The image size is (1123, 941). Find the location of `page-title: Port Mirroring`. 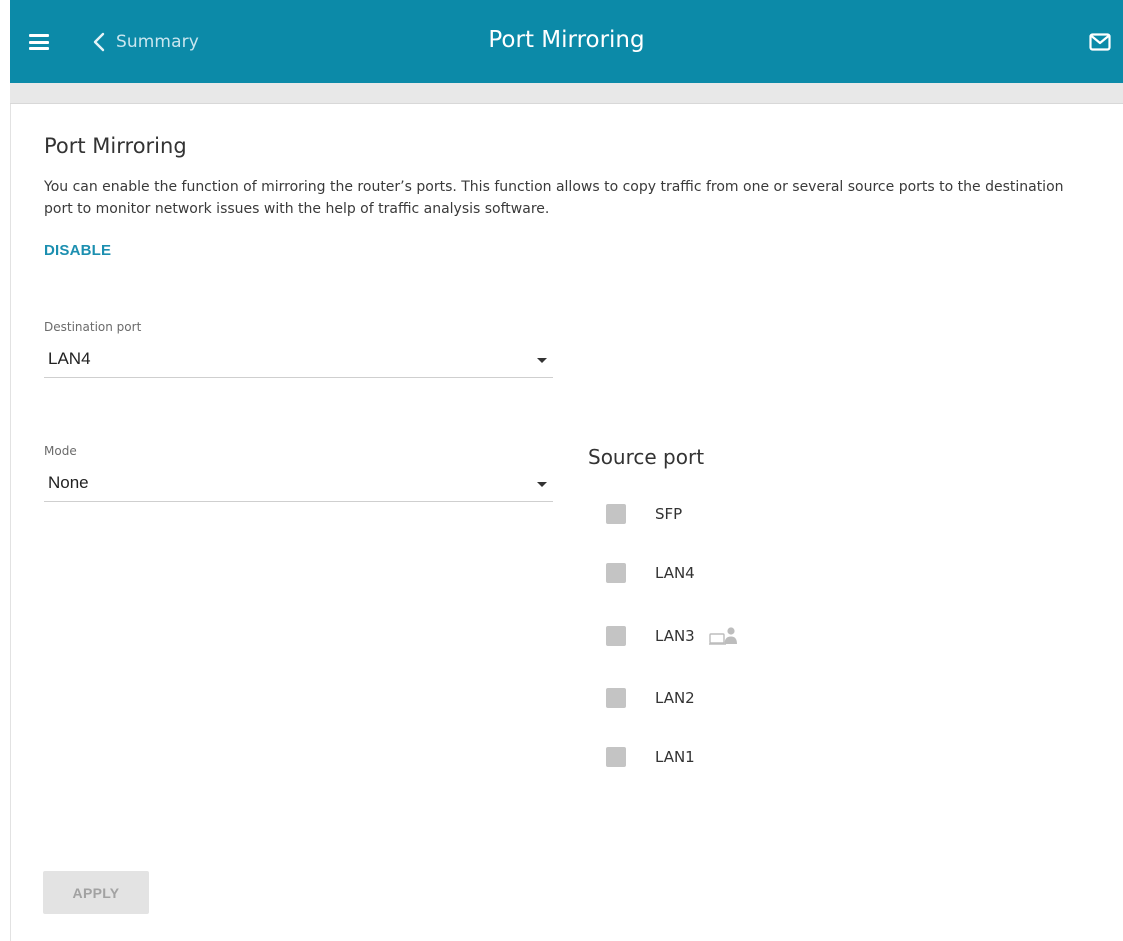

page-title: Port Mirroring is located at coordinates (566, 40).